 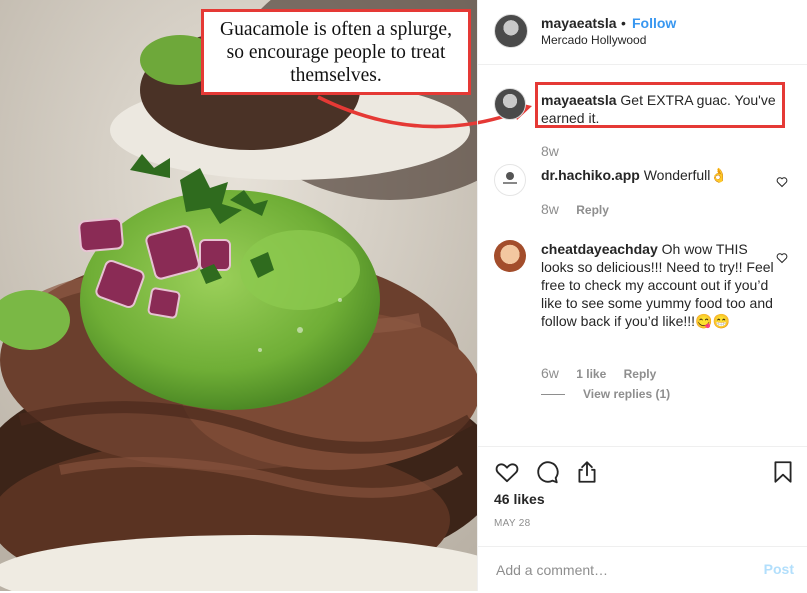 I want to click on share-icon, so click(x=587, y=472).